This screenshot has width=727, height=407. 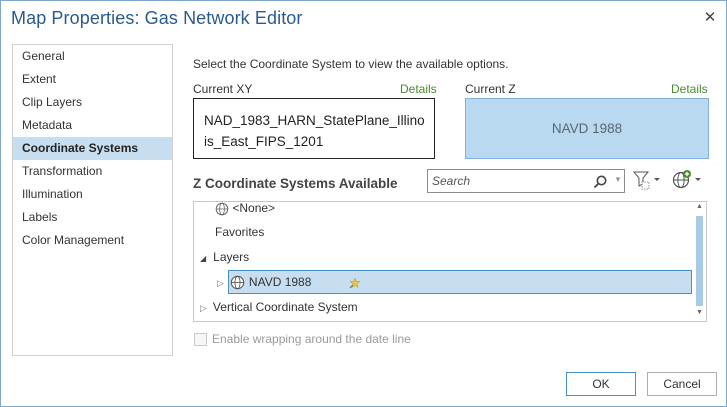 I want to click on filter-button, so click(x=648, y=180).